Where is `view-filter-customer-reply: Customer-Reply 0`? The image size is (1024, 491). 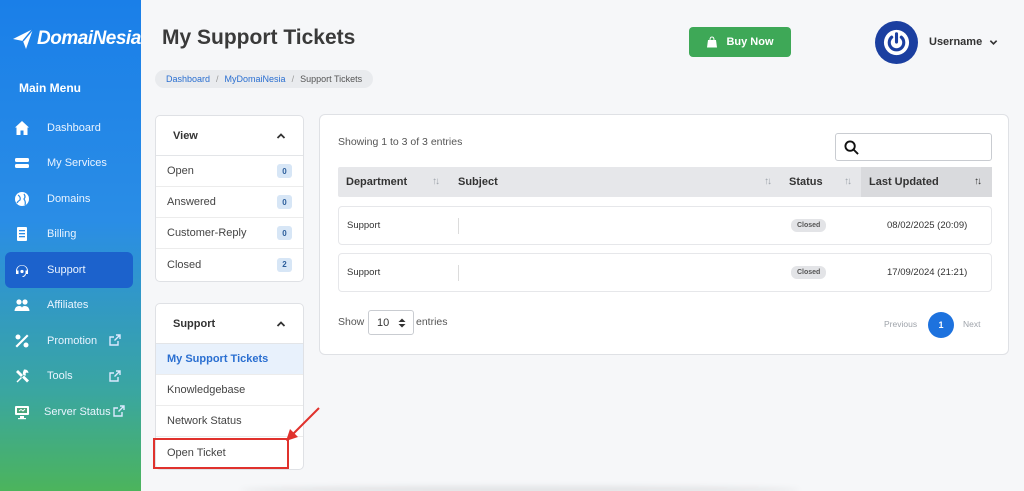
view-filter-customer-reply: Customer-Reply 0 is located at coordinates (229, 233).